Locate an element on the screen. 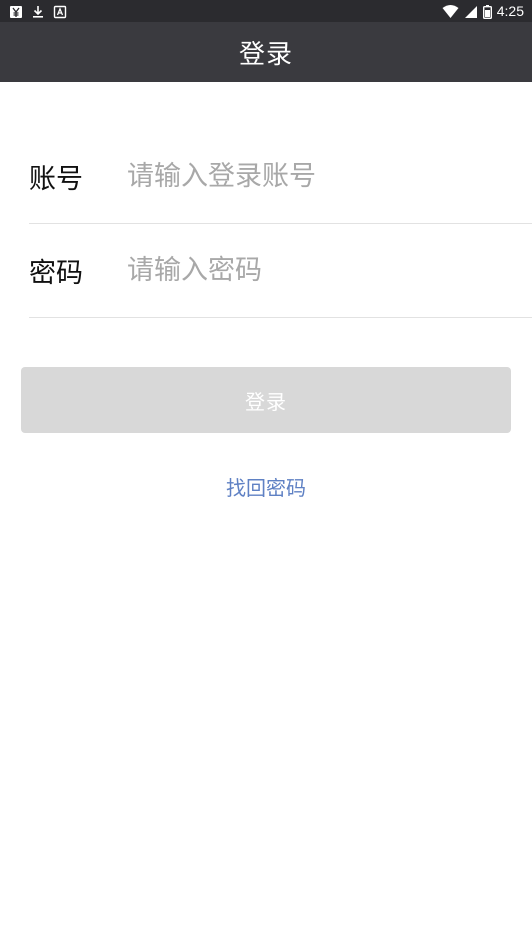 This screenshot has width=532, height=946. account-row: 账号 is located at coordinates (280, 177).